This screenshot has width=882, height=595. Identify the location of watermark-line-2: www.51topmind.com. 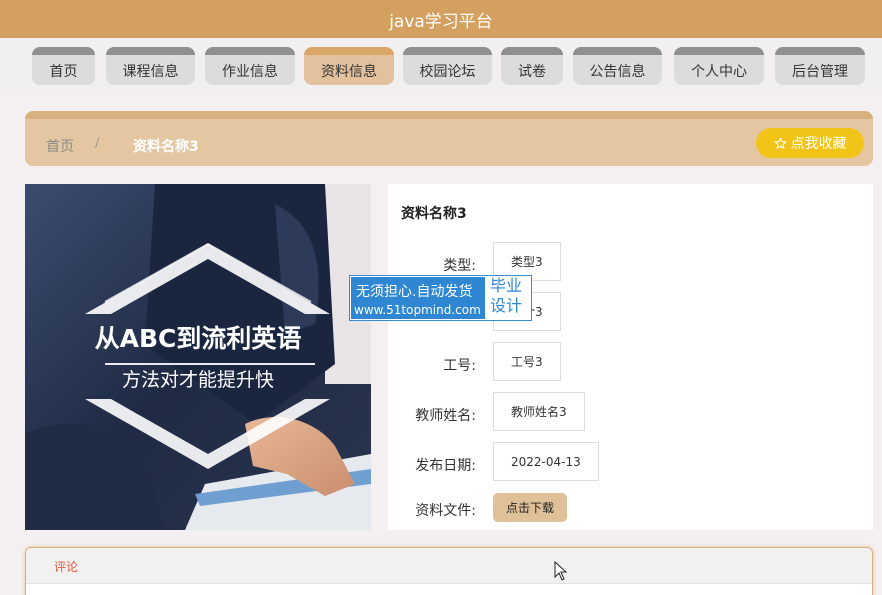
(417, 310).